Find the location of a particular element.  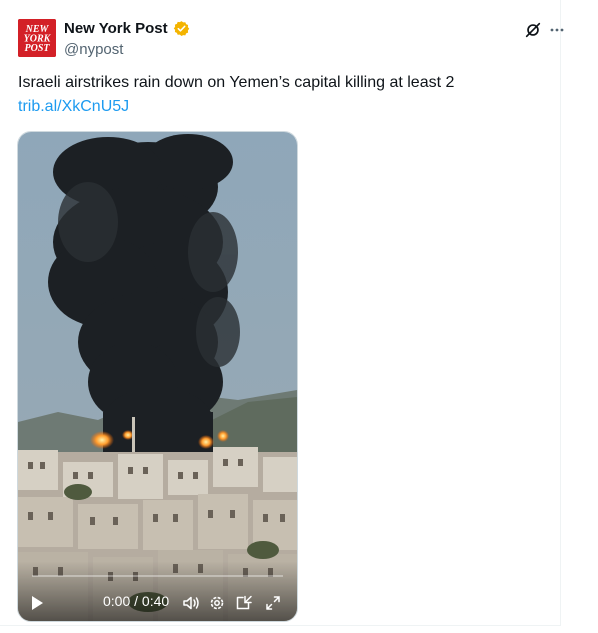

nypost-logo: NEW YORK POST is located at coordinates (37, 38).